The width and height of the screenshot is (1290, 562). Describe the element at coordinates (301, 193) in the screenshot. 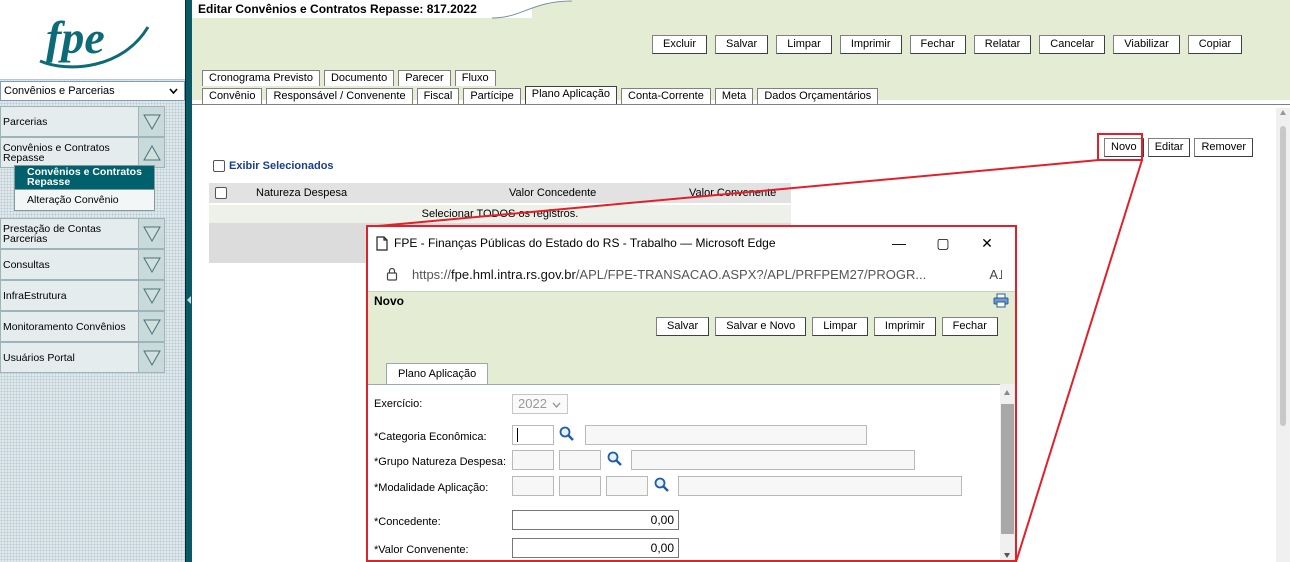

I see `column-natureza-despesa: Natureza Despesa` at that location.